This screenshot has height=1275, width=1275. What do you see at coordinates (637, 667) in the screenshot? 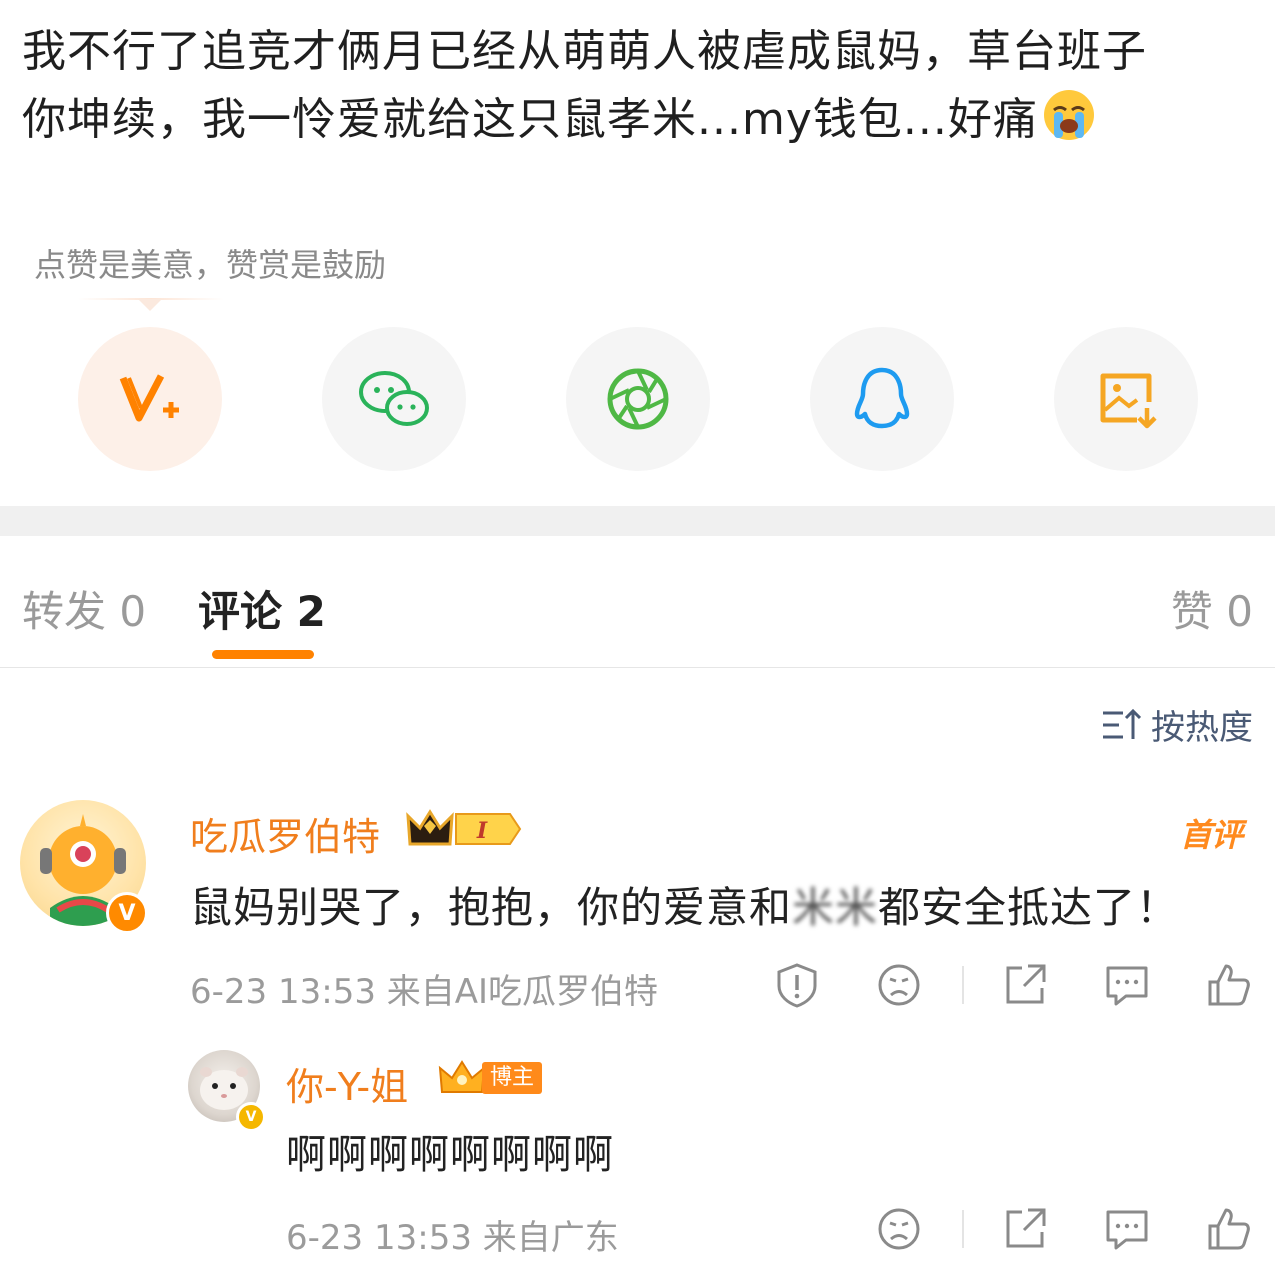
I see `tab-divider` at bounding box center [637, 667].